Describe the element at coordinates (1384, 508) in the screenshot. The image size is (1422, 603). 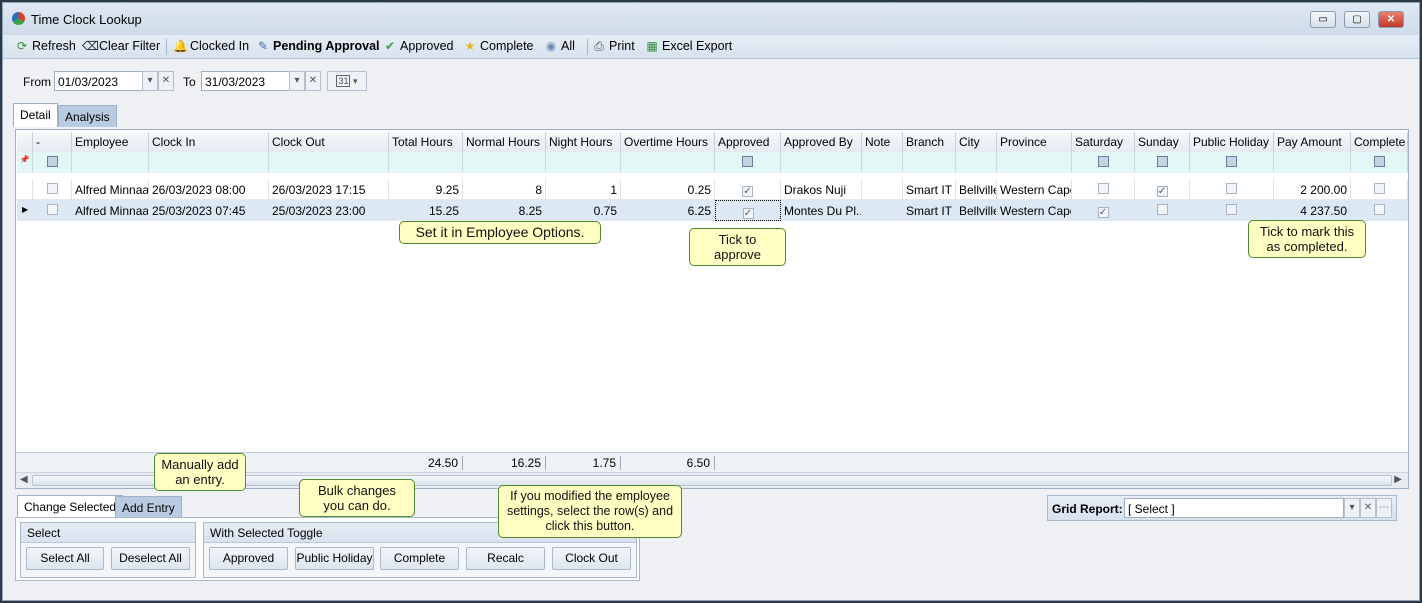
I see `grid-report-more-button: ⋯` at that location.